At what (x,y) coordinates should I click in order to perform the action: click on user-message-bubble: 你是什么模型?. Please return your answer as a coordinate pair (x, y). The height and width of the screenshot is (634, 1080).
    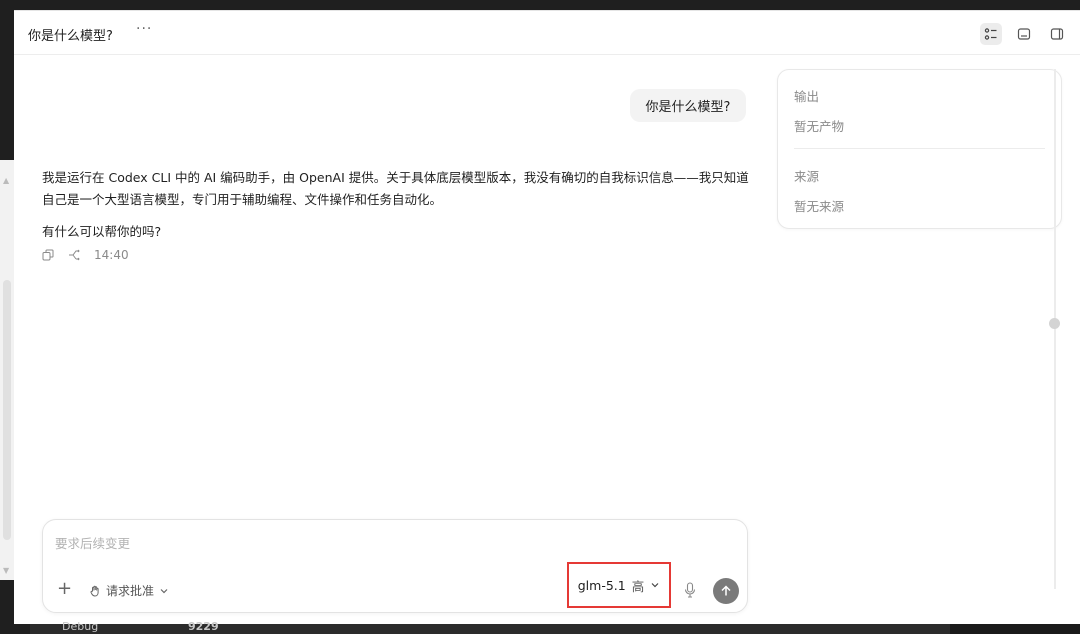
    Looking at the image, I should click on (688, 105).